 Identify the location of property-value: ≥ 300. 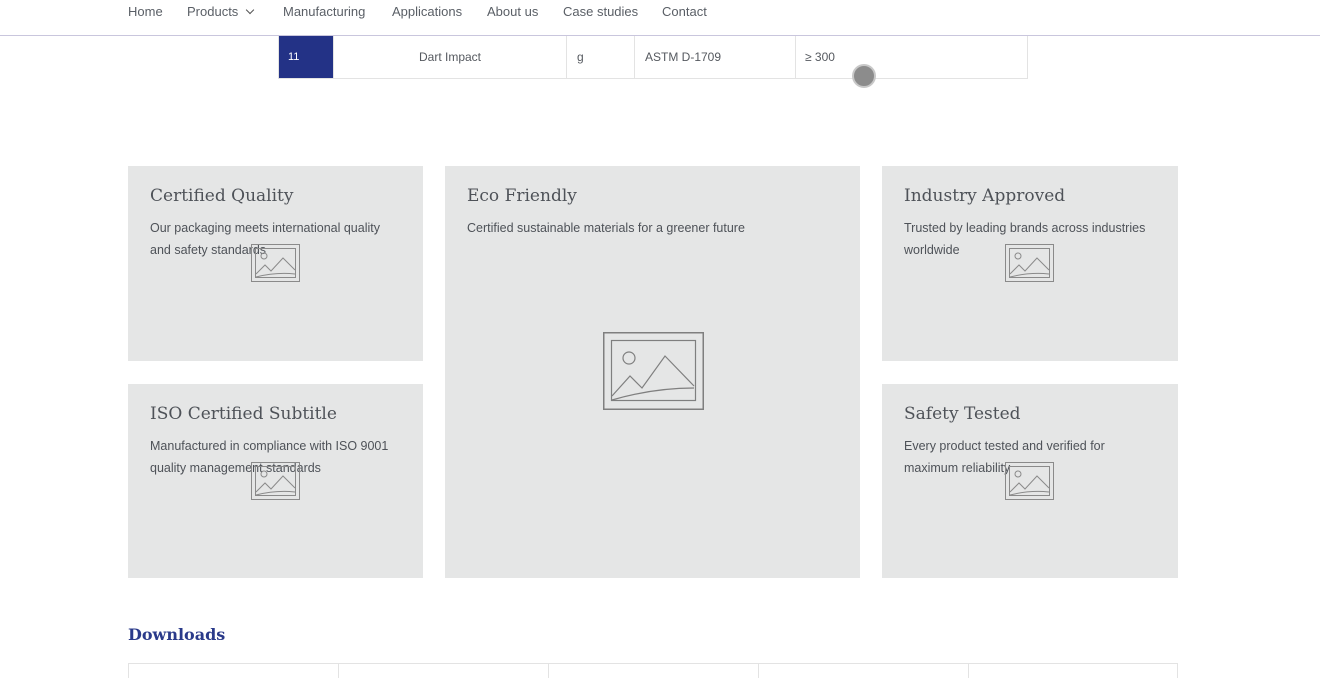
(820, 57).